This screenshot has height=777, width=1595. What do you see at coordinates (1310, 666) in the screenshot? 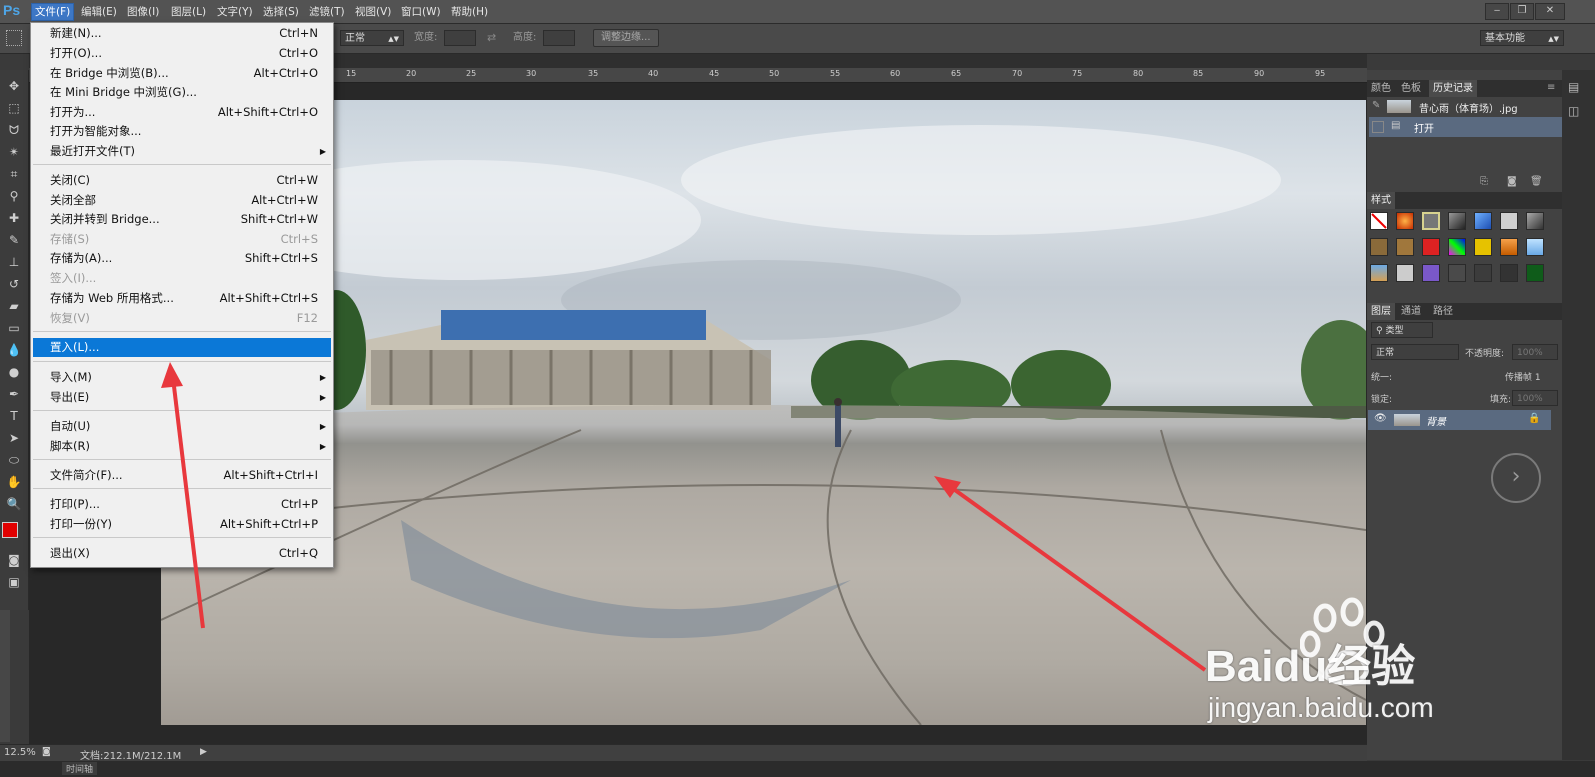
I see `watermark-brand: Baidu经验` at bounding box center [1310, 666].